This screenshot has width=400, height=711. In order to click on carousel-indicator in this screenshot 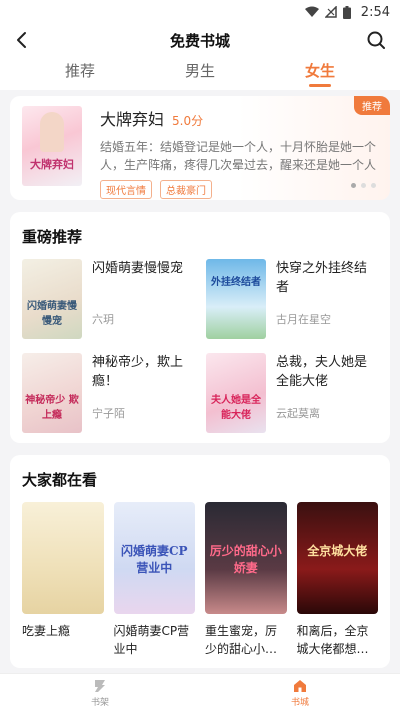, I will do `click(363, 185)`.